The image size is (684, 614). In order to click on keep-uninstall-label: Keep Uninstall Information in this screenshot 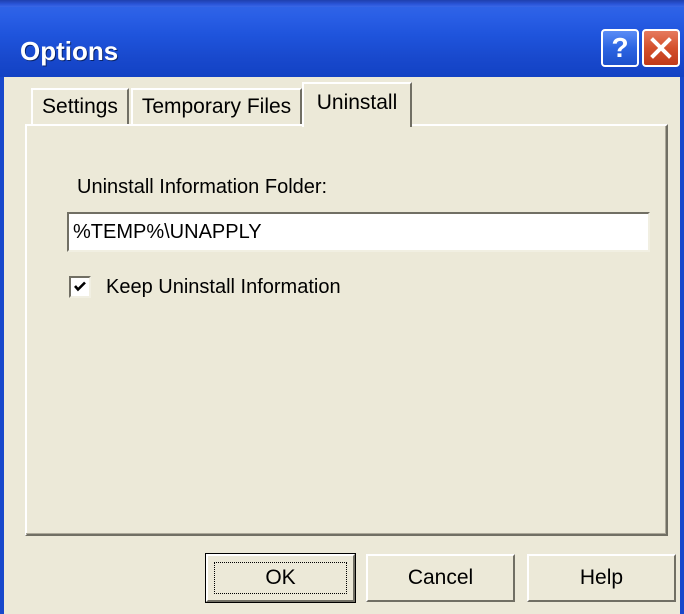, I will do `click(223, 287)`.